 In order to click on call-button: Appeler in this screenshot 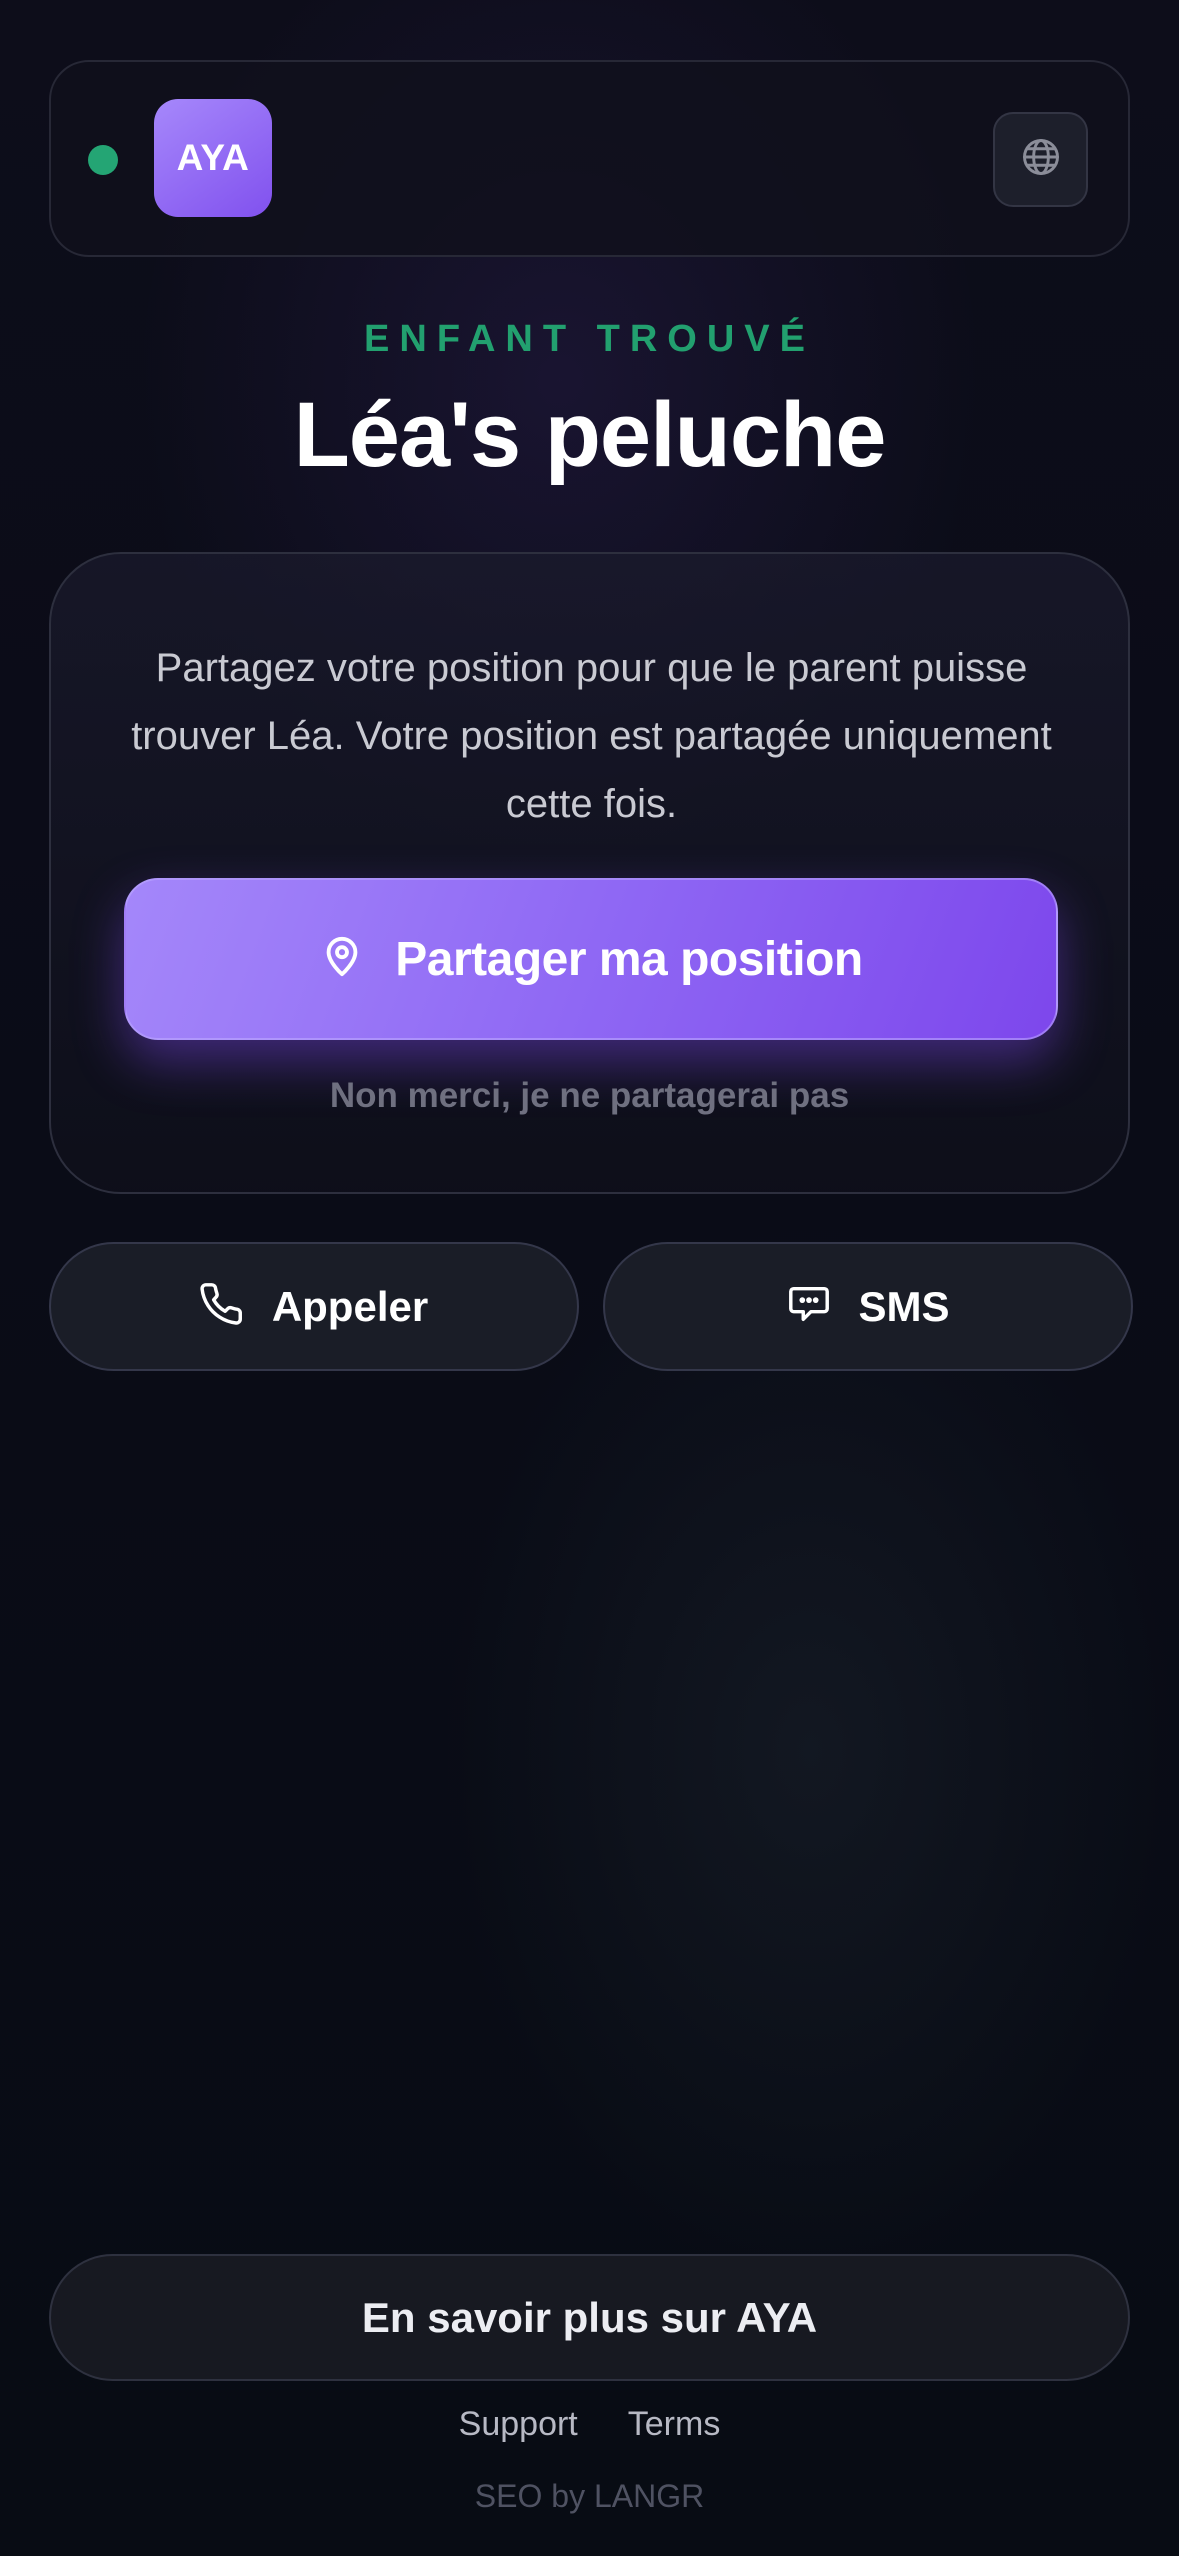, I will do `click(314, 1306)`.